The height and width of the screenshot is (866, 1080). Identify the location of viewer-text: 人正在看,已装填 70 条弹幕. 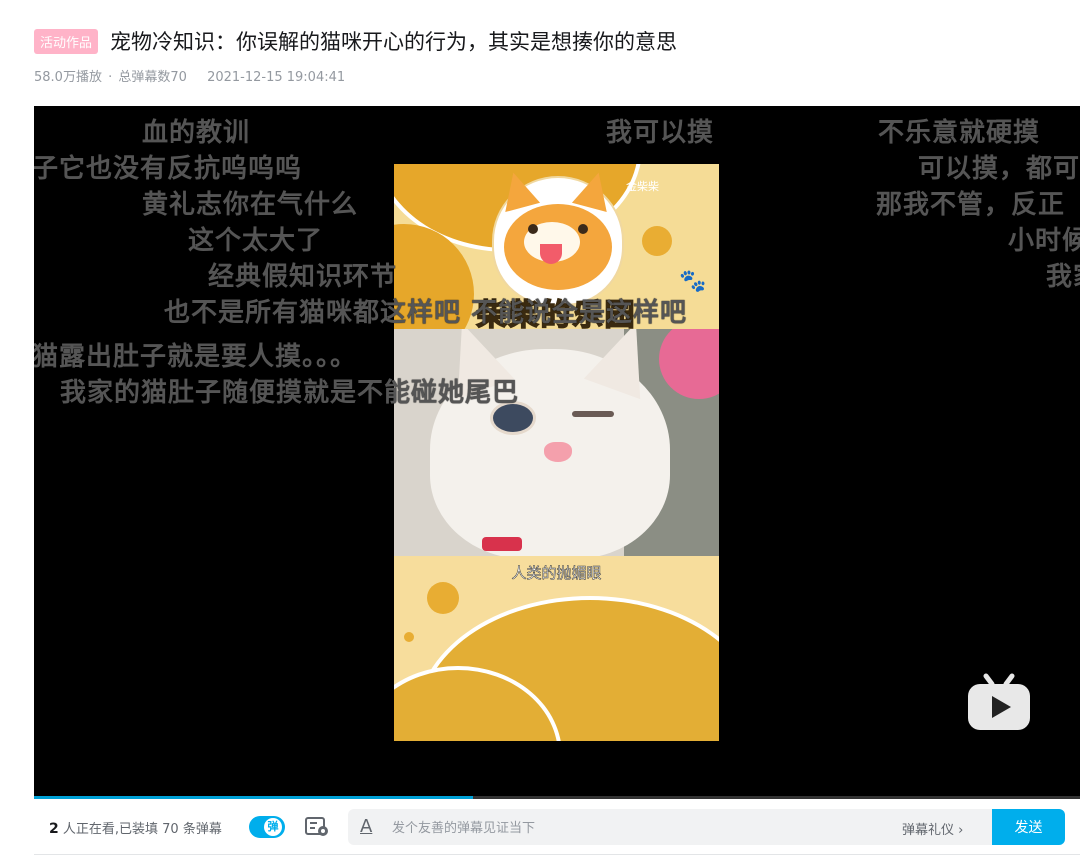
(142, 829).